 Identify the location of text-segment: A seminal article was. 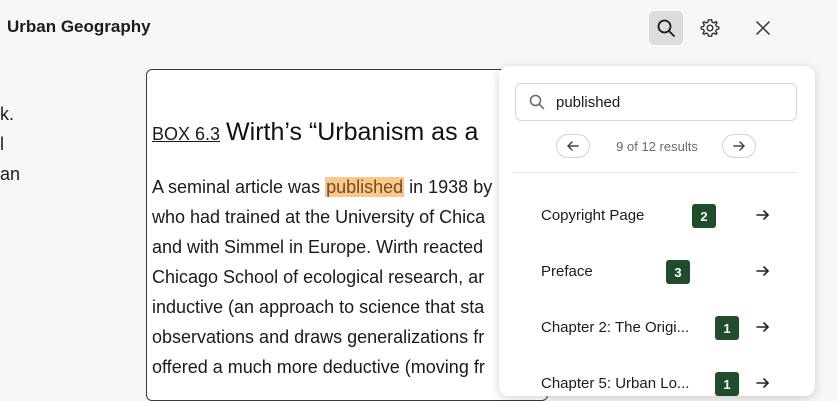
(239, 187).